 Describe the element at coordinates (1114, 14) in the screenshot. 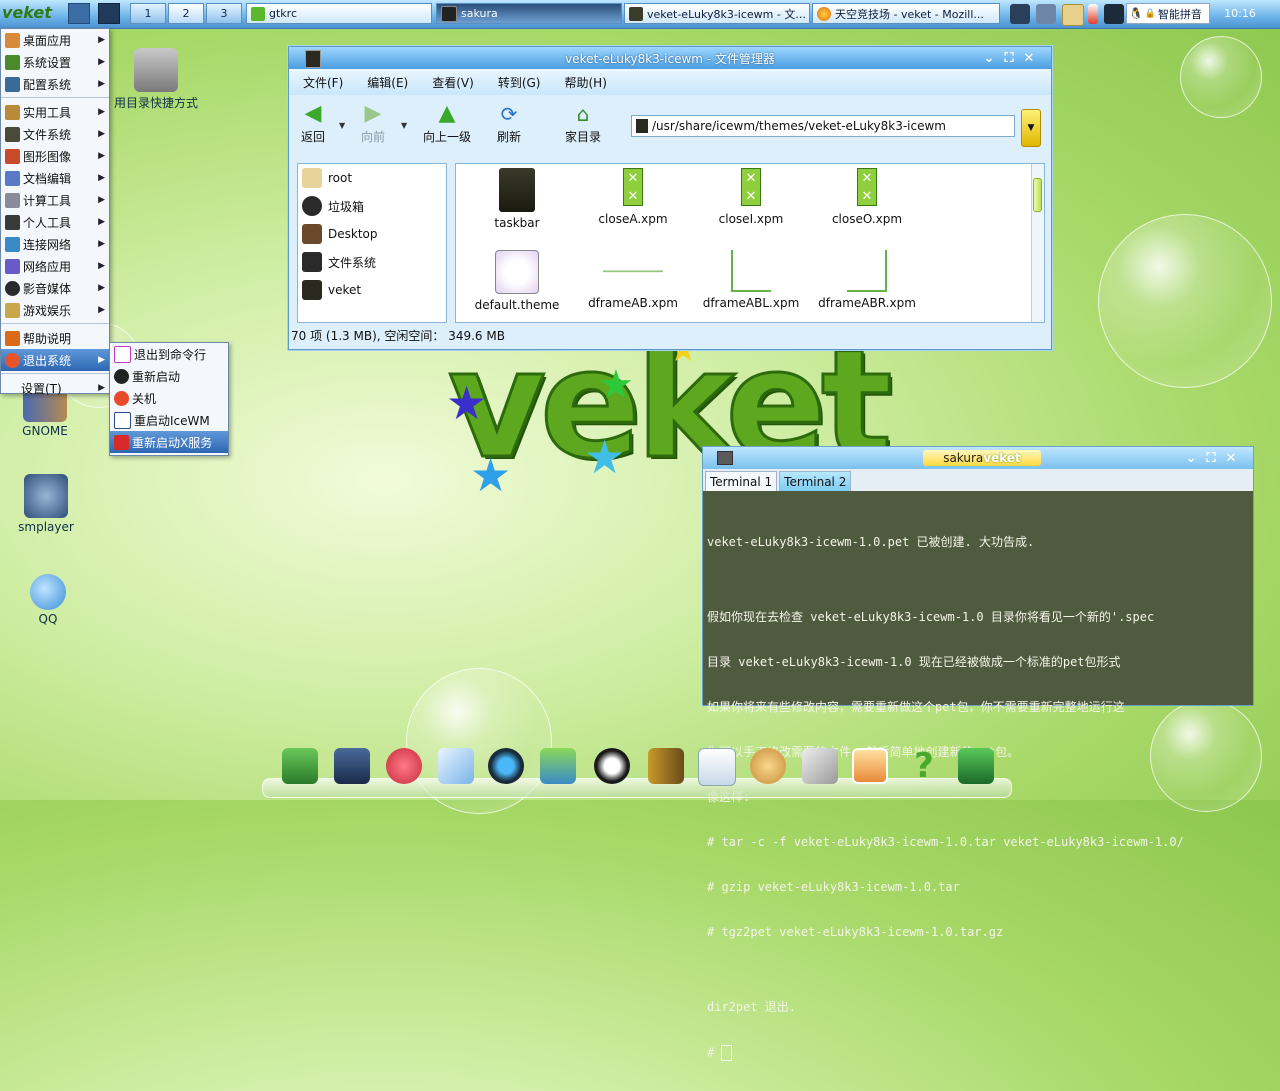

I see `cpu-monitor-icon` at that location.